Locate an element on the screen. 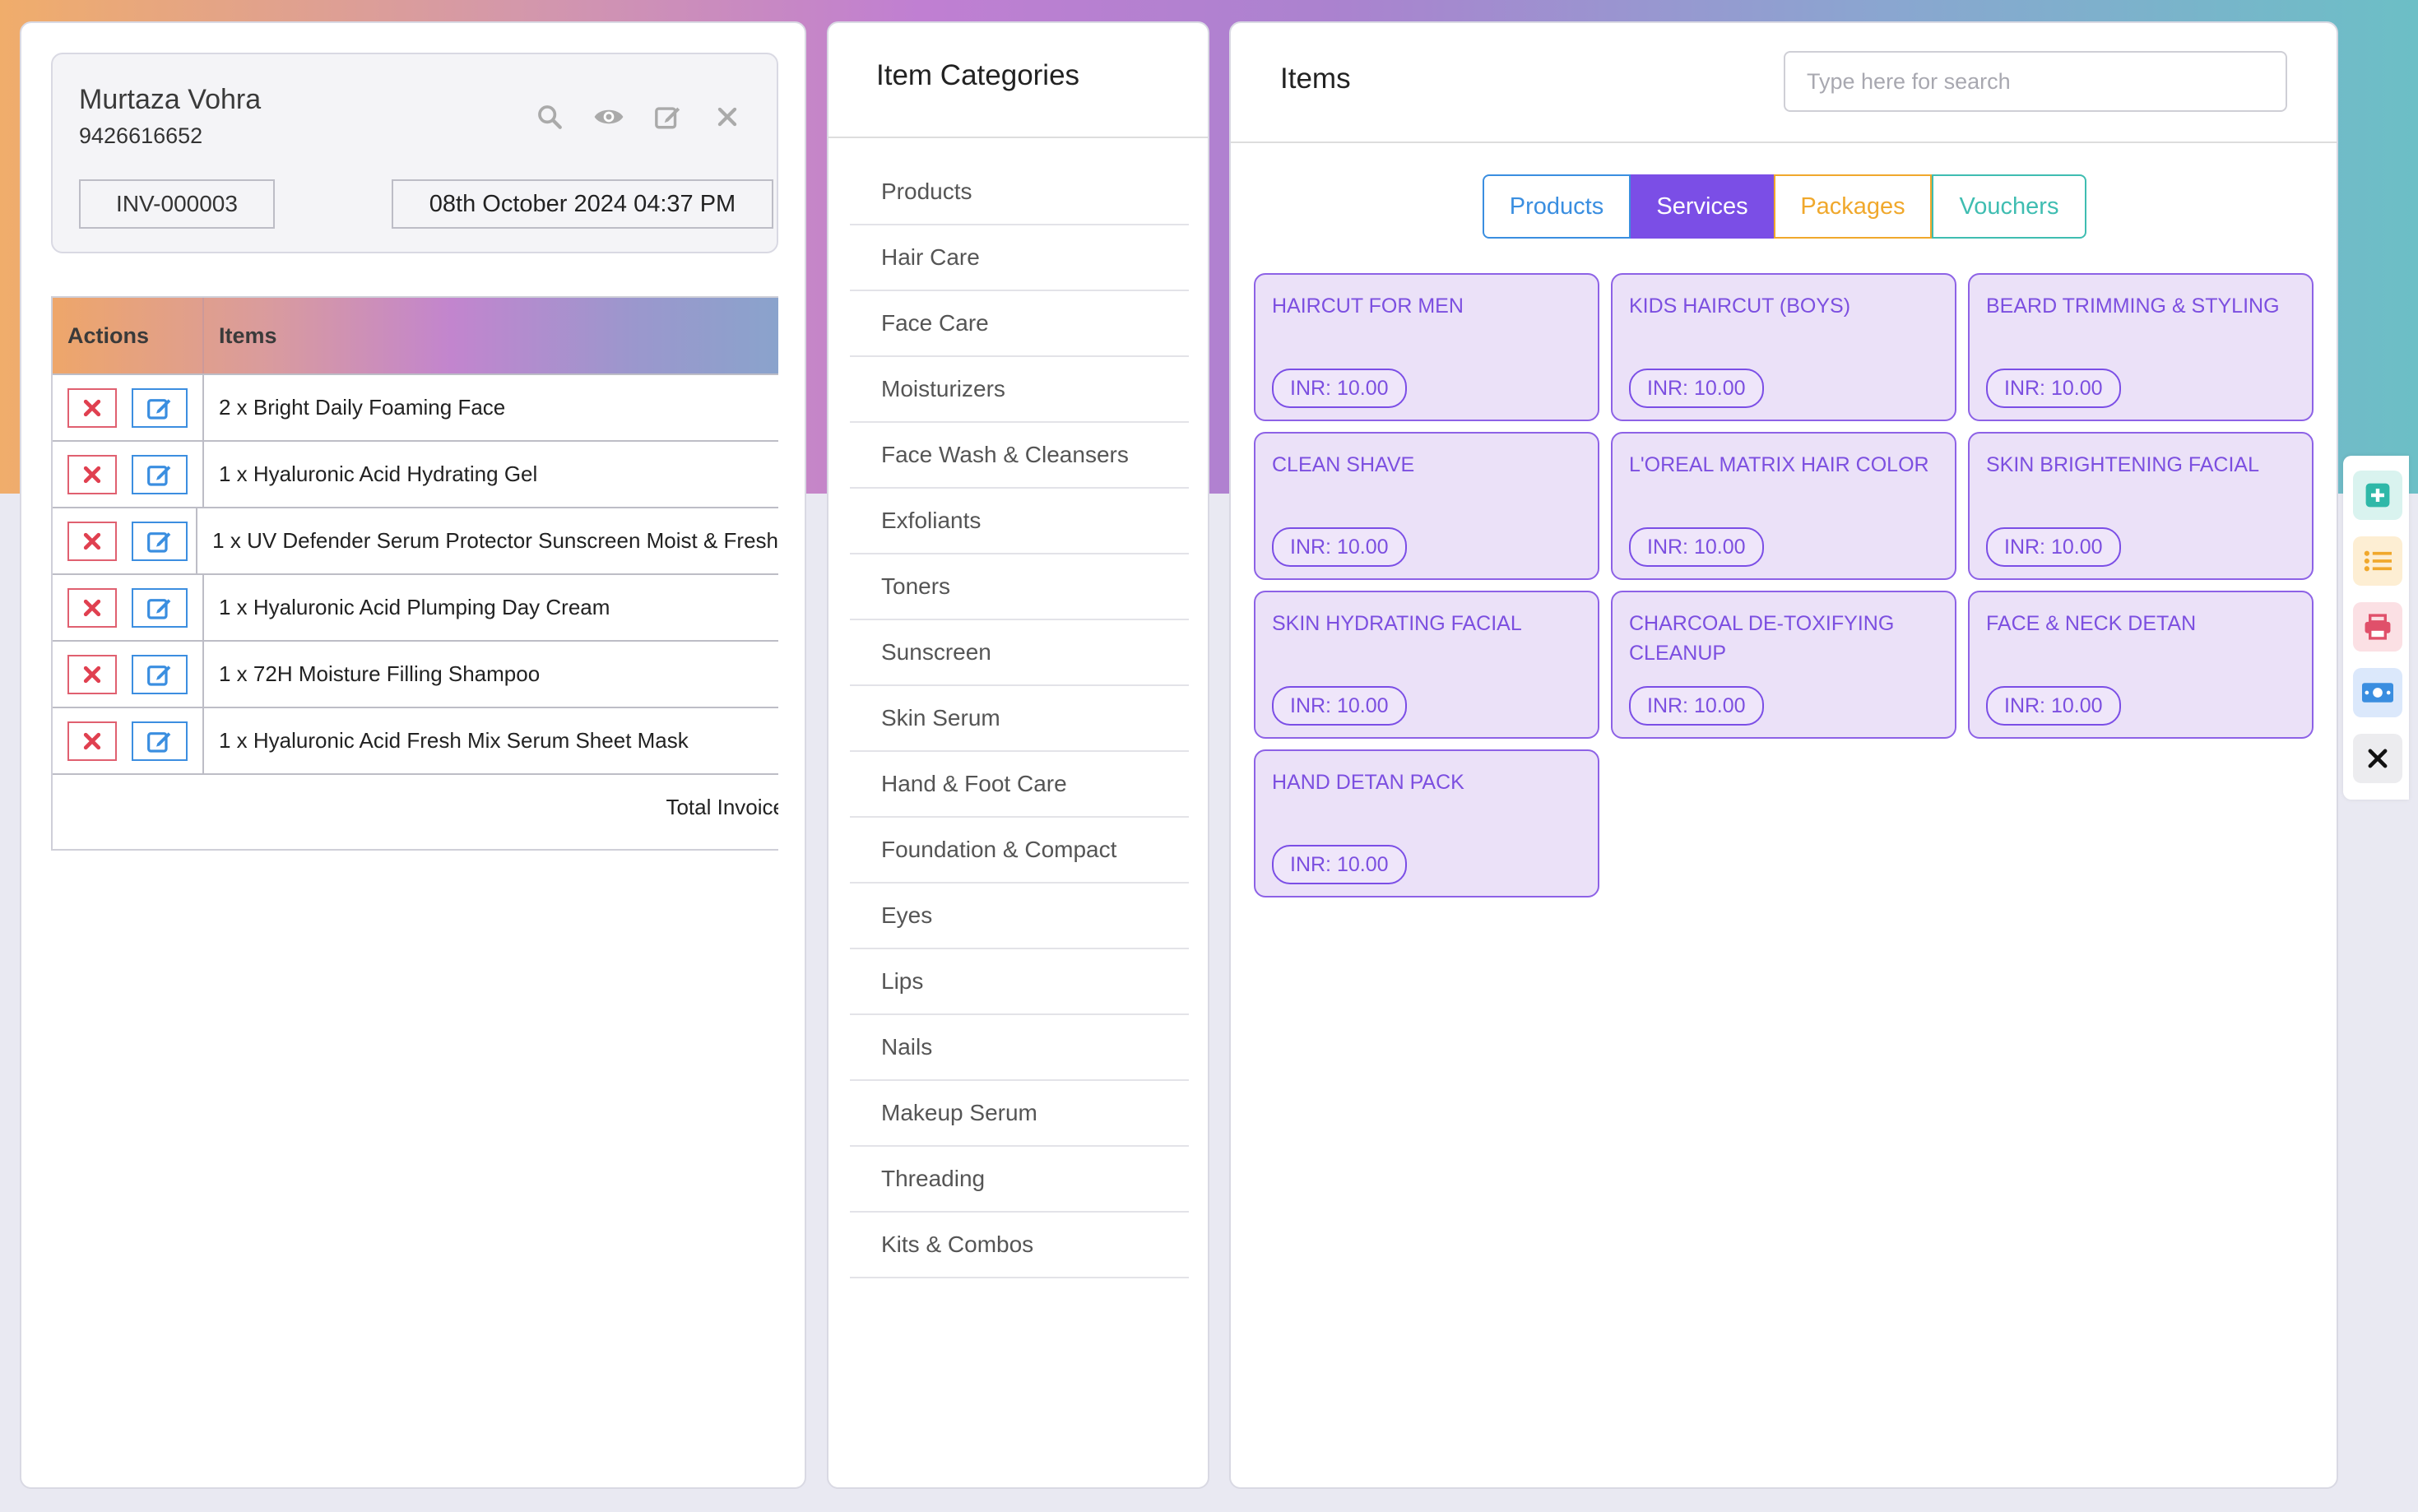 The image size is (2418, 1512). service-card: FACE & NECK DETAN INR: 10.00 is located at coordinates (2141, 665).